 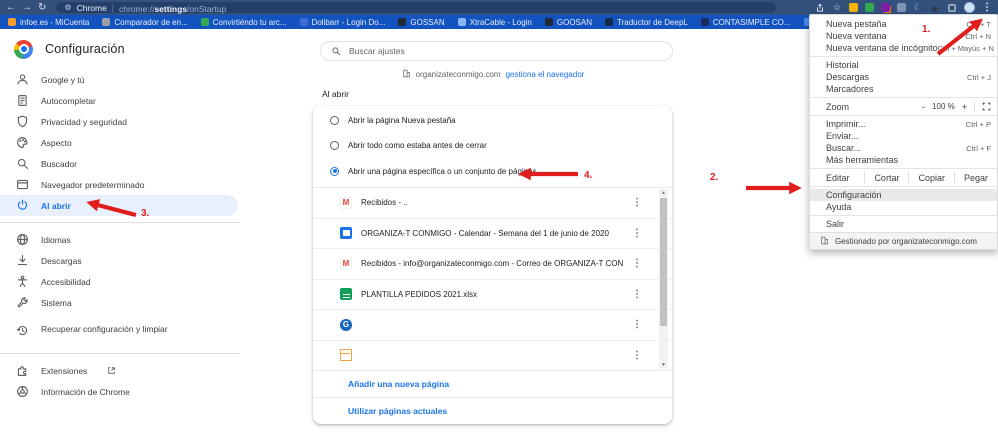 What do you see at coordinates (346, 294) in the screenshot?
I see `spreadsheet-icon` at bounding box center [346, 294].